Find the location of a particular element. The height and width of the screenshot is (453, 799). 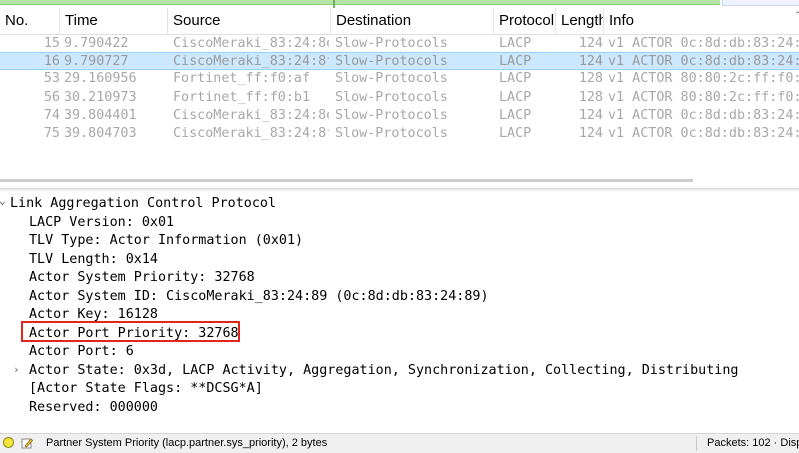

tree-field: Actor System Priority: 32768 is located at coordinates (142, 278).